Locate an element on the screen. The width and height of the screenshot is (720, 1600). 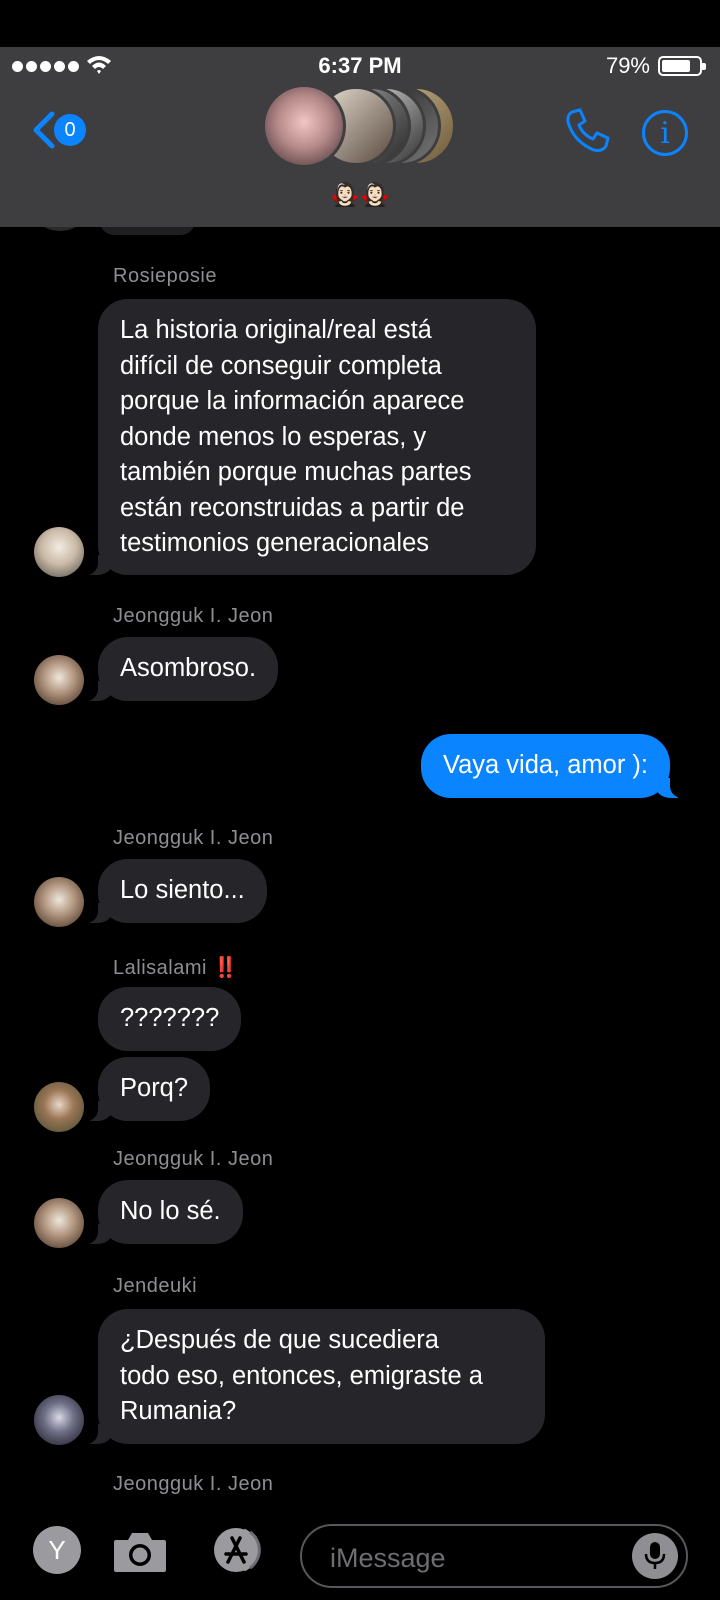
compose-bar: Y iMessage is located at coordinates (360, 1556).